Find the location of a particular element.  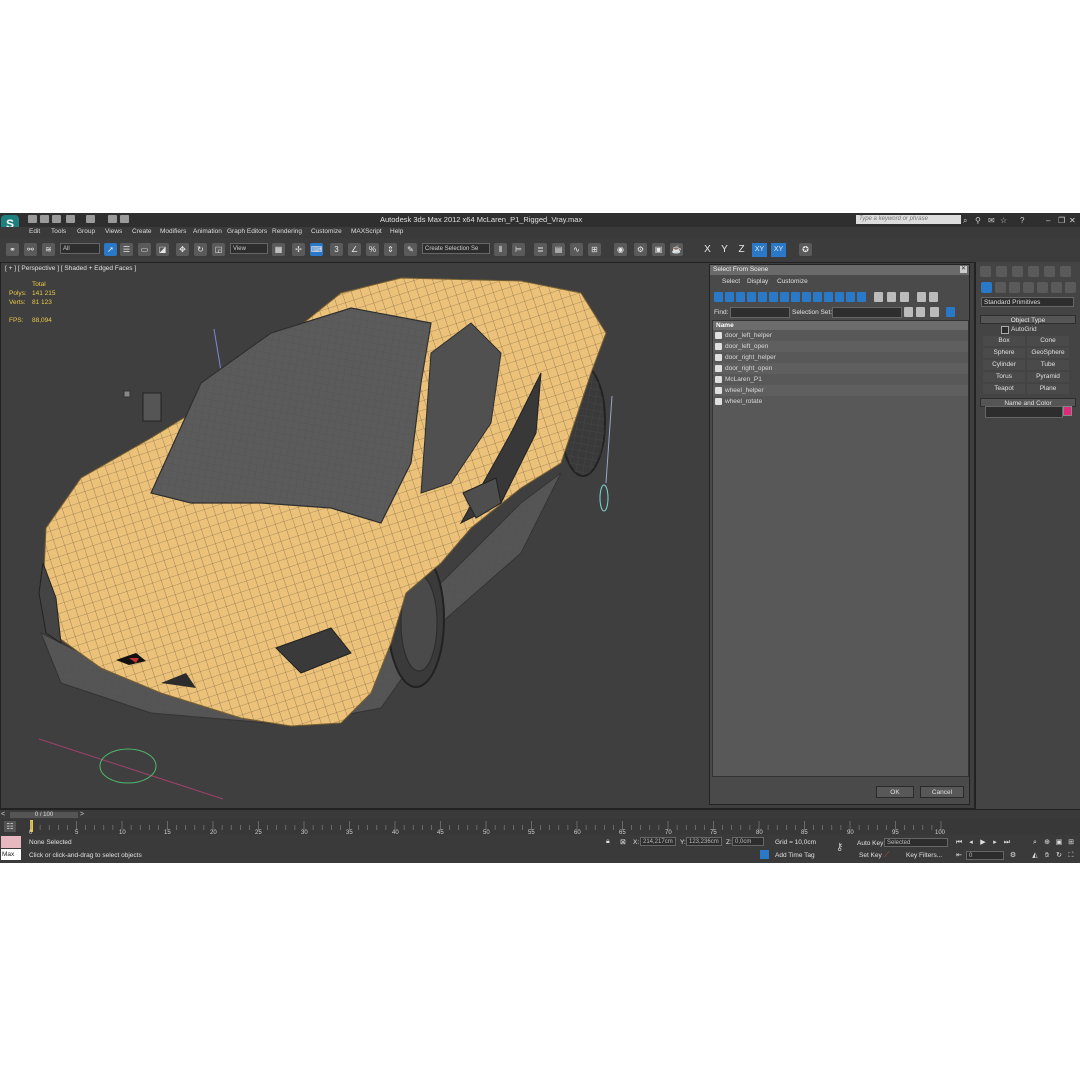

menu-customize: Customize is located at coordinates (326, 231).